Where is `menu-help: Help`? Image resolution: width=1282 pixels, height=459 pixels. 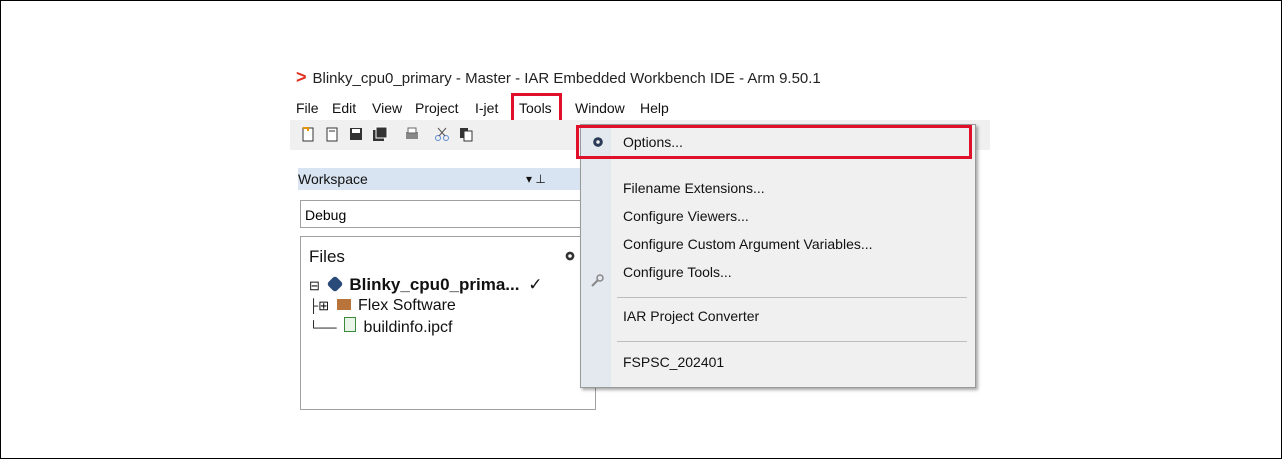 menu-help: Help is located at coordinates (654, 108).